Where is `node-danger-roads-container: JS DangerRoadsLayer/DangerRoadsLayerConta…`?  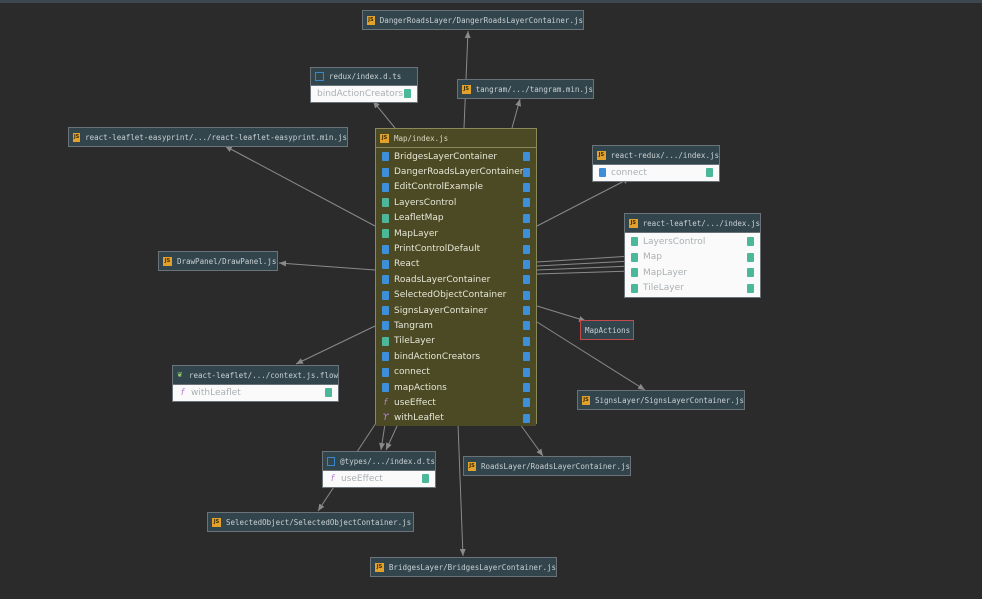
node-danger-roads-container: JS DangerRoadsLayer/DangerRoadsLayerConta… is located at coordinates (473, 20).